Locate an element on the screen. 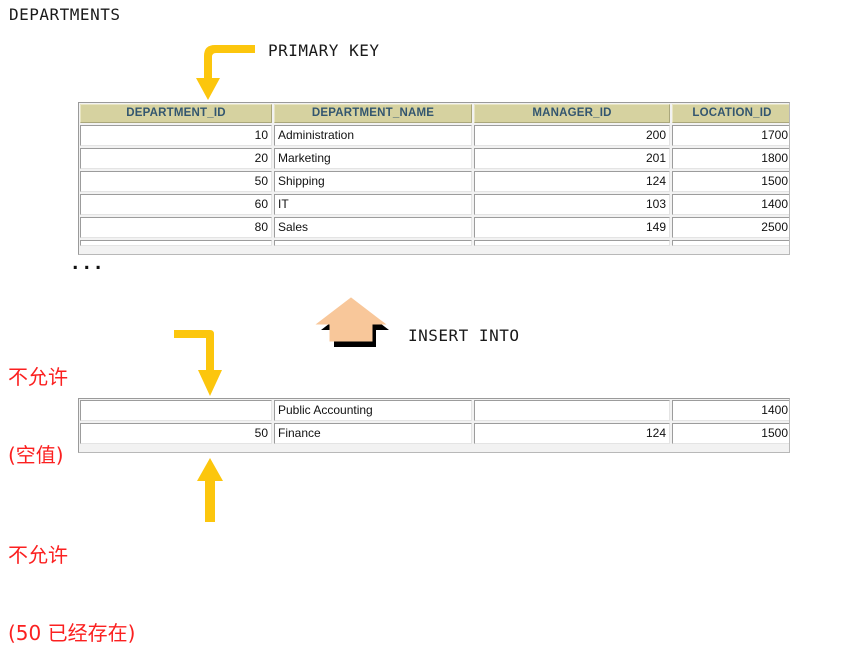 The image size is (855, 672). table-row: 80 Sales 149 2500 is located at coordinates (434, 228).